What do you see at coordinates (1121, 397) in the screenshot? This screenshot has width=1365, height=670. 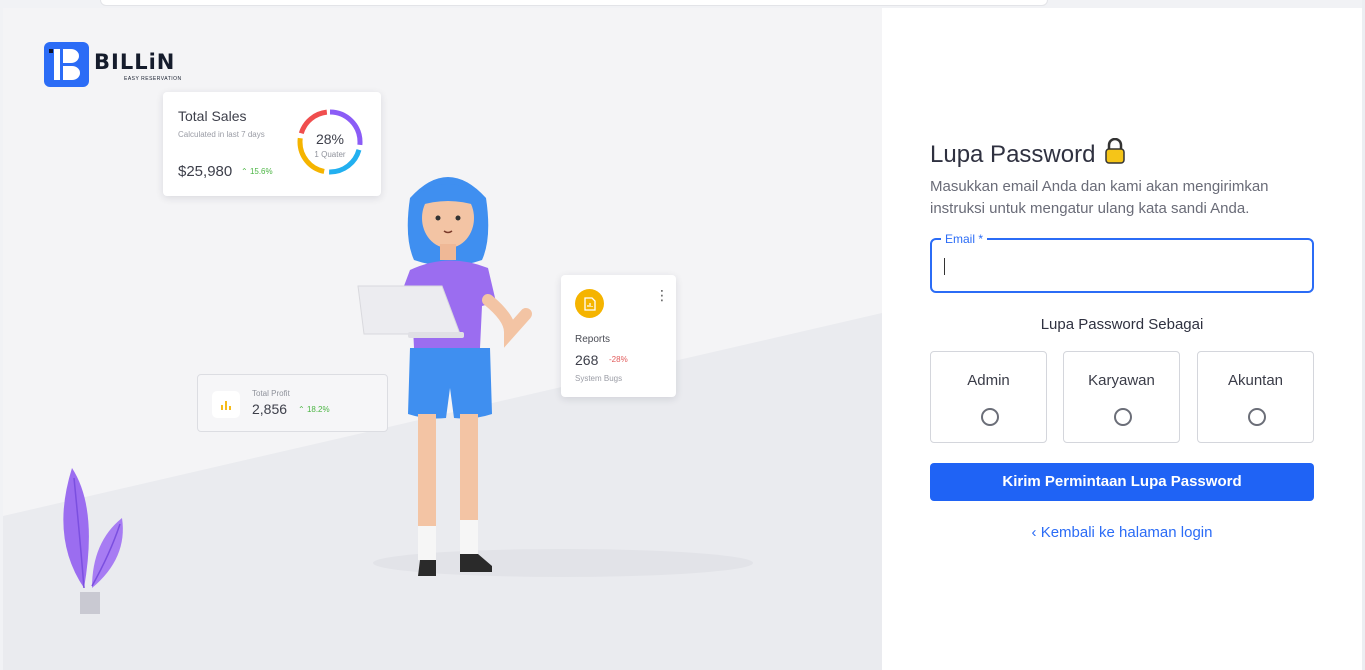 I see `role-option-karyawan: Karyawan` at bounding box center [1121, 397].